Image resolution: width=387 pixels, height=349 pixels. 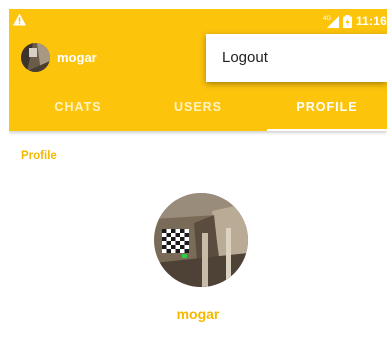 I want to click on avatar, so click(x=35, y=57).